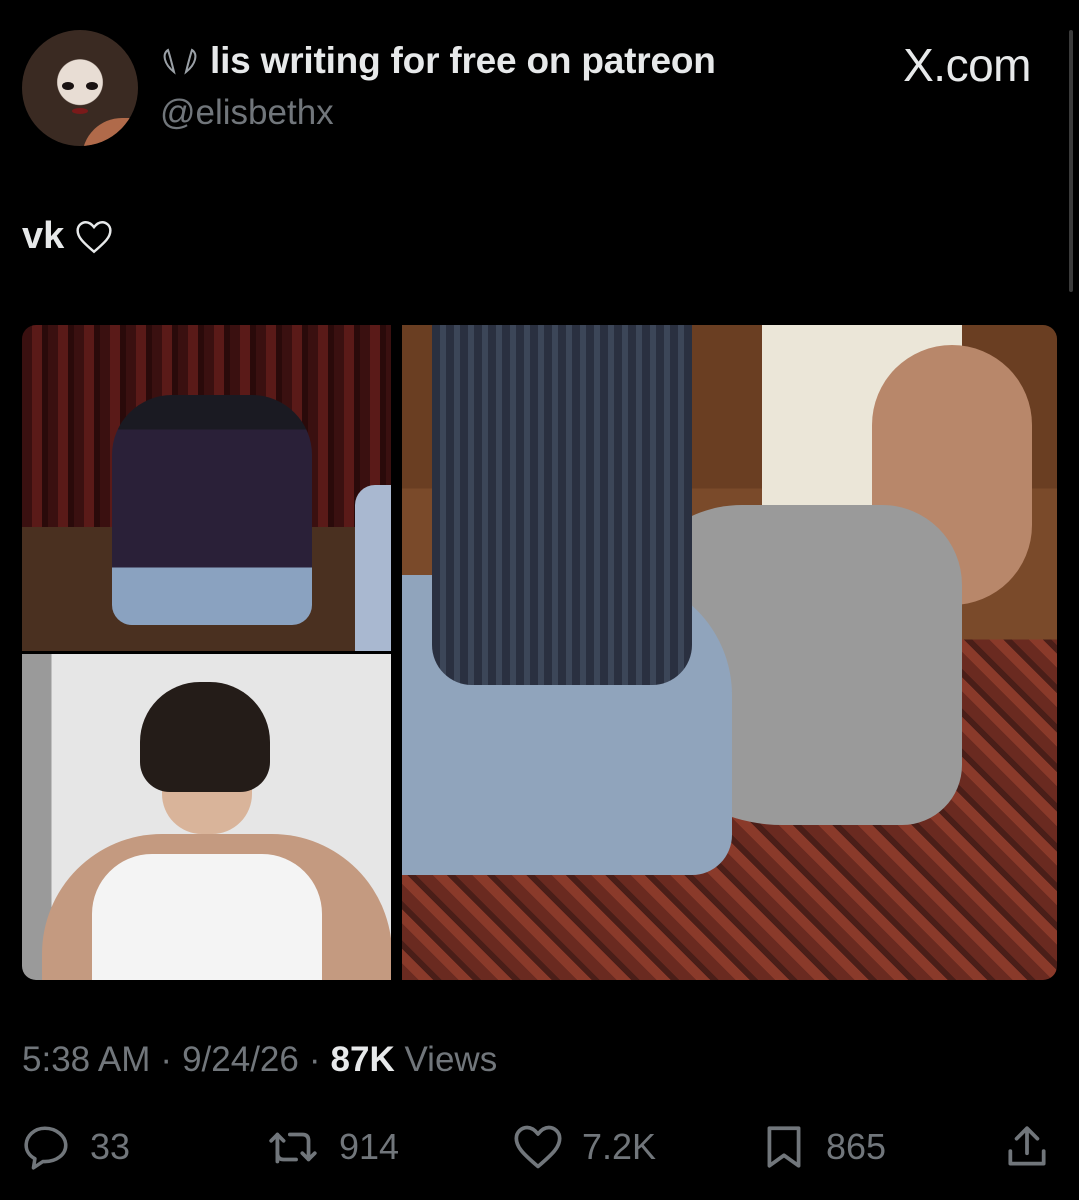 The image size is (1079, 1200). I want to click on tweet-date: 9/24/26, so click(240, 1060).